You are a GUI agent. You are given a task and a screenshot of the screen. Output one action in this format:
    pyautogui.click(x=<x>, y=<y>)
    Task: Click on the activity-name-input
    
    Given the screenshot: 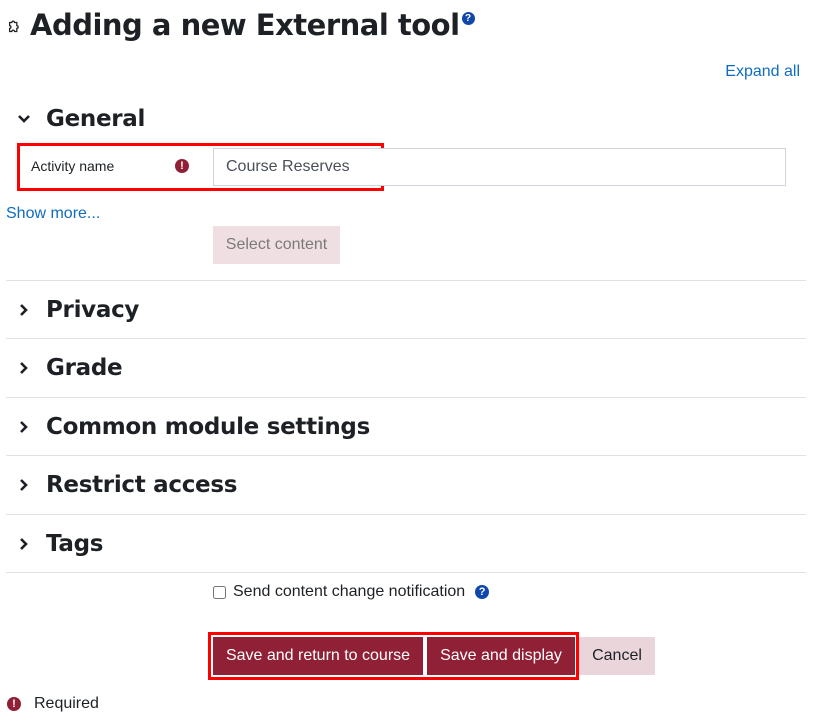 What is the action you would take?
    pyautogui.click(x=499, y=167)
    